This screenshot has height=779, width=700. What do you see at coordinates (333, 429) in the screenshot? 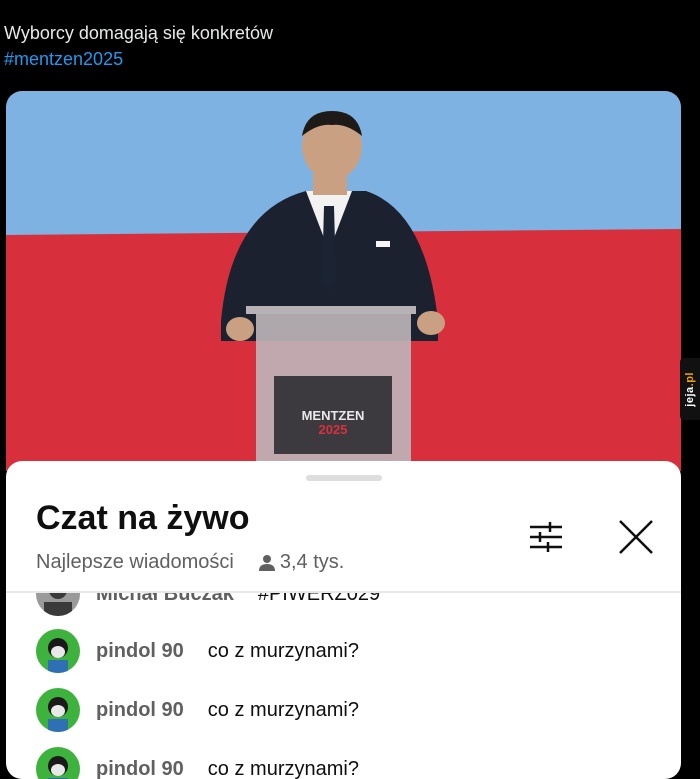
I see `podium-logo-line2: 2025` at bounding box center [333, 429].